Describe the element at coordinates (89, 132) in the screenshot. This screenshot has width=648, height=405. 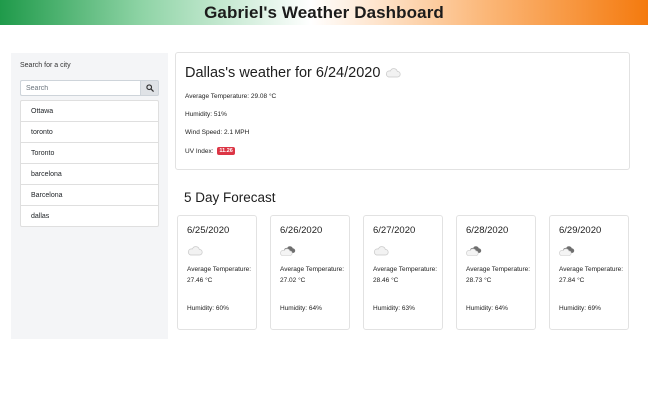
I see `history-item: toronto` at that location.